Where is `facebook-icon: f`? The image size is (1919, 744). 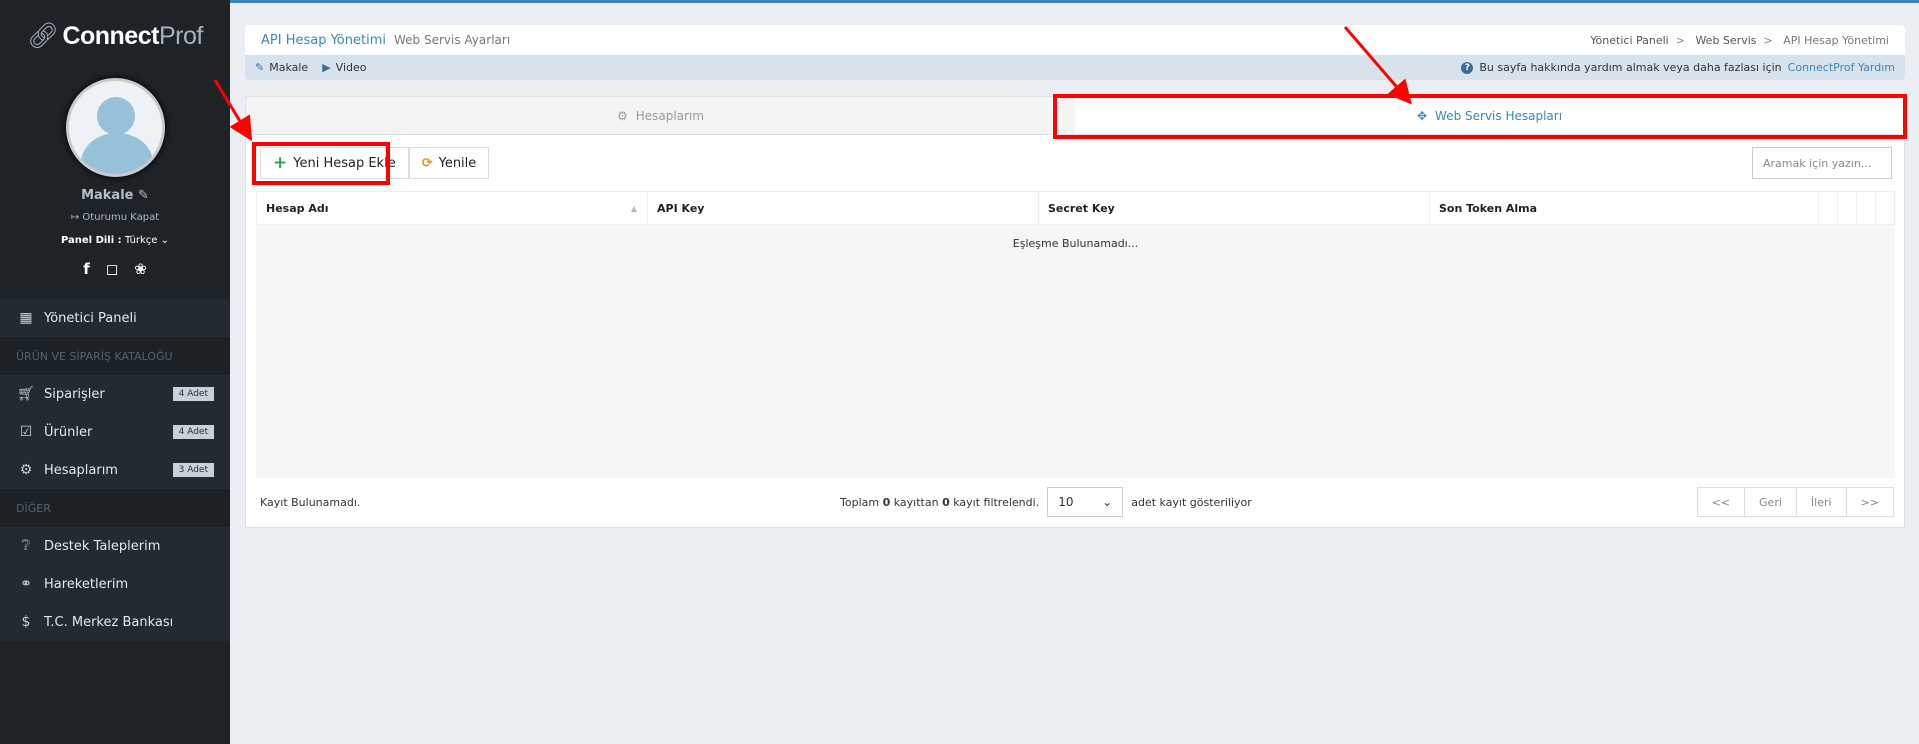 facebook-icon: f is located at coordinates (86, 269).